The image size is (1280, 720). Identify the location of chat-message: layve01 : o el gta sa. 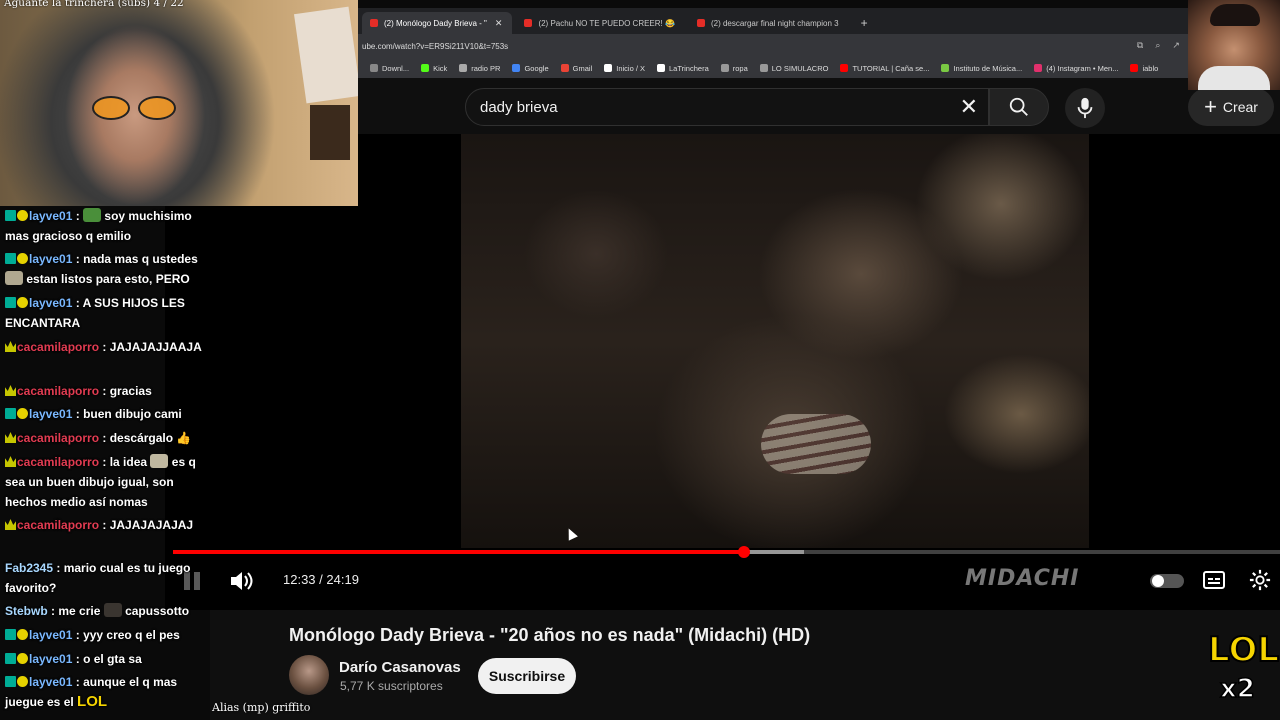
(110, 659).